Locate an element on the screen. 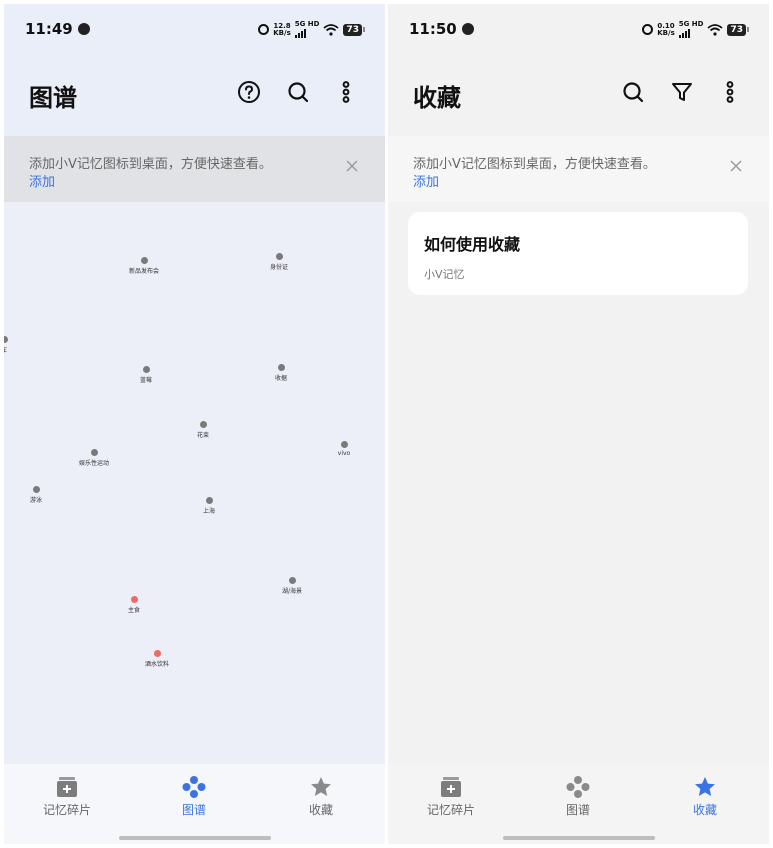 Image resolution: width=773 pixels, height=848 pixels. card-subtitle: 小V记忆 is located at coordinates (444, 274).